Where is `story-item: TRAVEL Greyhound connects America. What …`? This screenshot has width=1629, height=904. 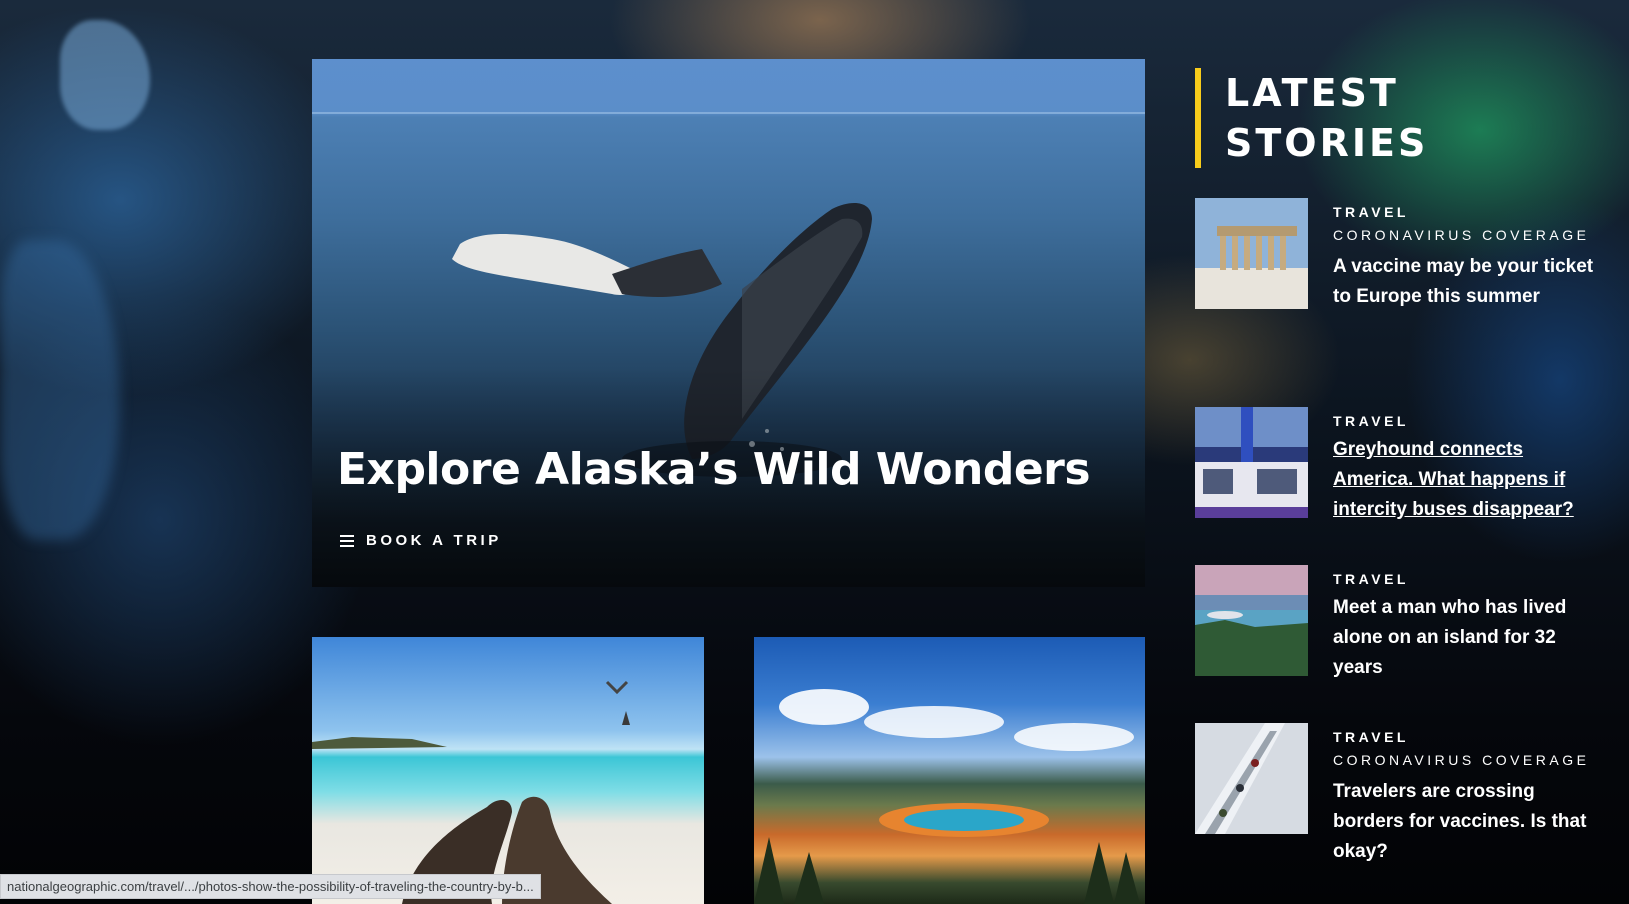
story-item: TRAVEL Greyhound connects America. What … is located at coordinates (1400, 466).